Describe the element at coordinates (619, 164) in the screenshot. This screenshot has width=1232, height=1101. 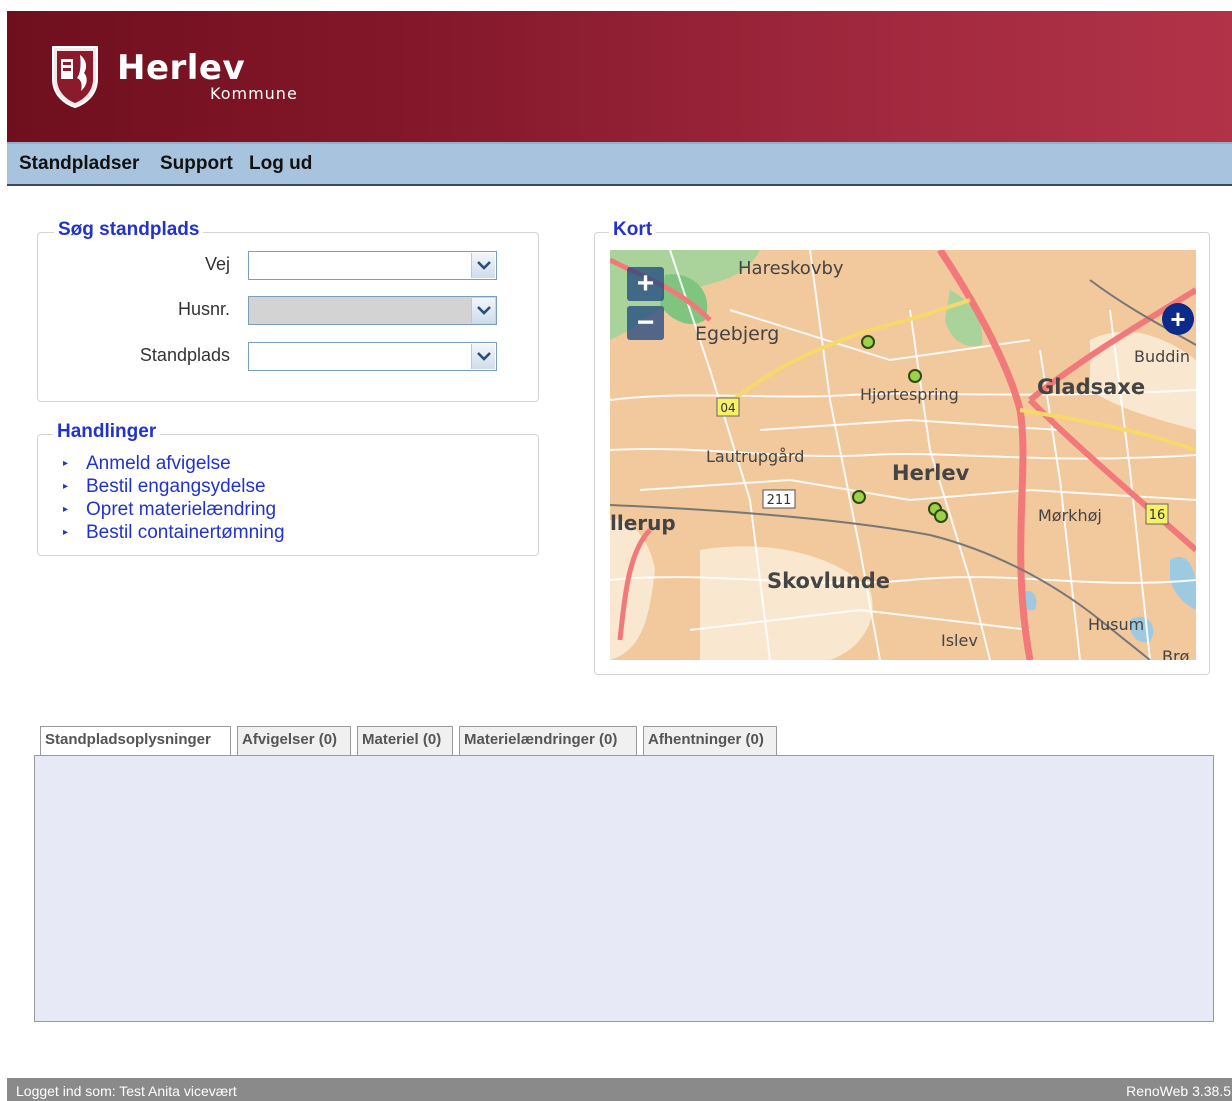
I see `main-nav: Standpladser Support Log ud` at that location.